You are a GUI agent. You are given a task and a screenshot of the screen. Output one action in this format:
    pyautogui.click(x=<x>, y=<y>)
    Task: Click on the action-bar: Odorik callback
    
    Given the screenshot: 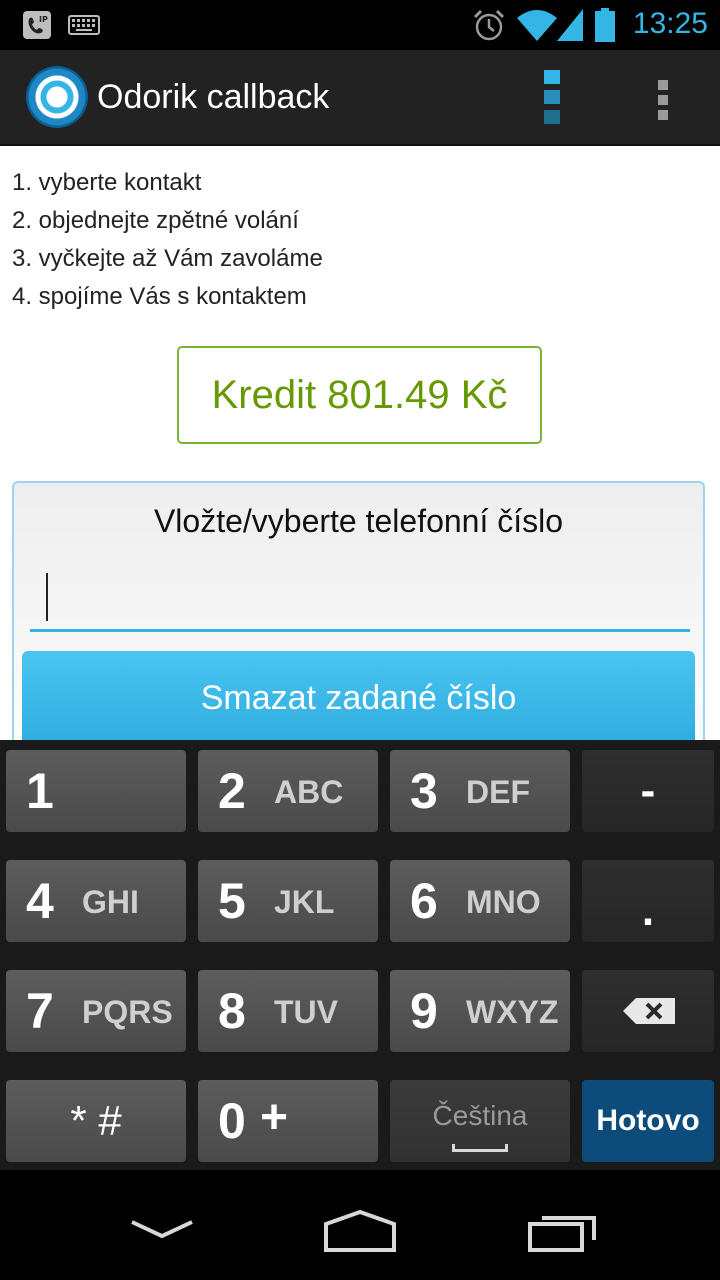 What is the action you would take?
    pyautogui.click(x=360, y=98)
    